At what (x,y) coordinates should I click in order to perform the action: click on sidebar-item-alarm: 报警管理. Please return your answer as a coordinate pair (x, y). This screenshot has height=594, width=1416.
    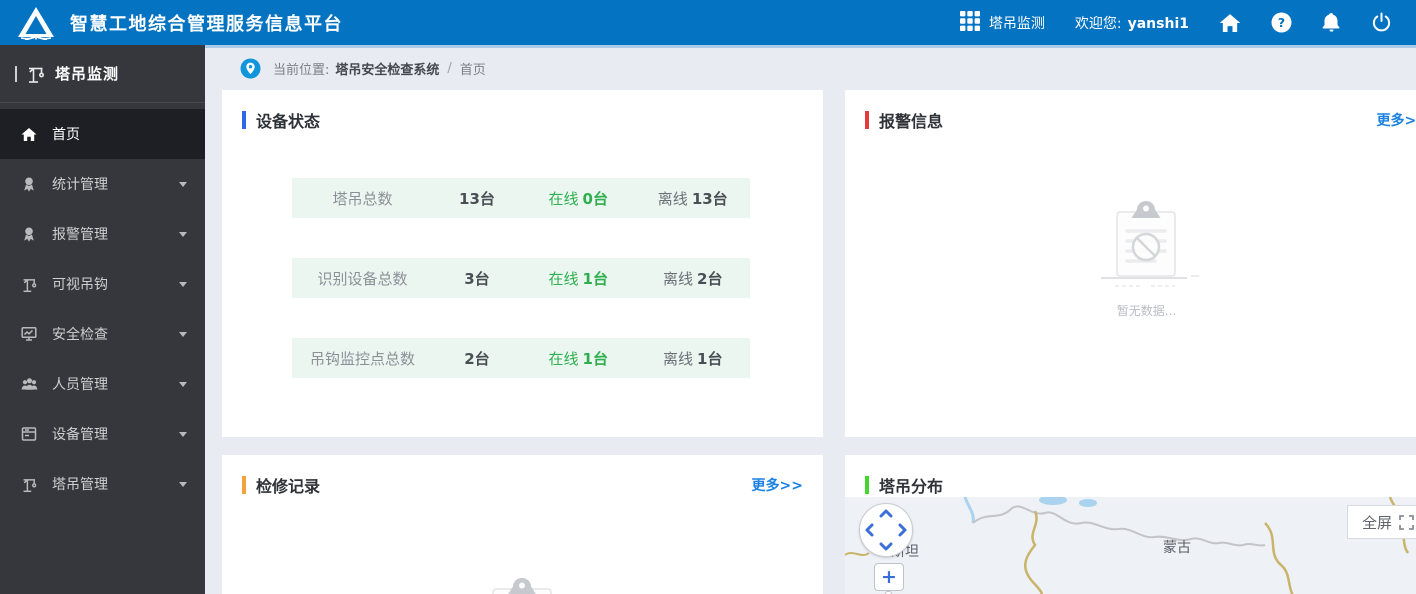
    Looking at the image, I should click on (102, 234).